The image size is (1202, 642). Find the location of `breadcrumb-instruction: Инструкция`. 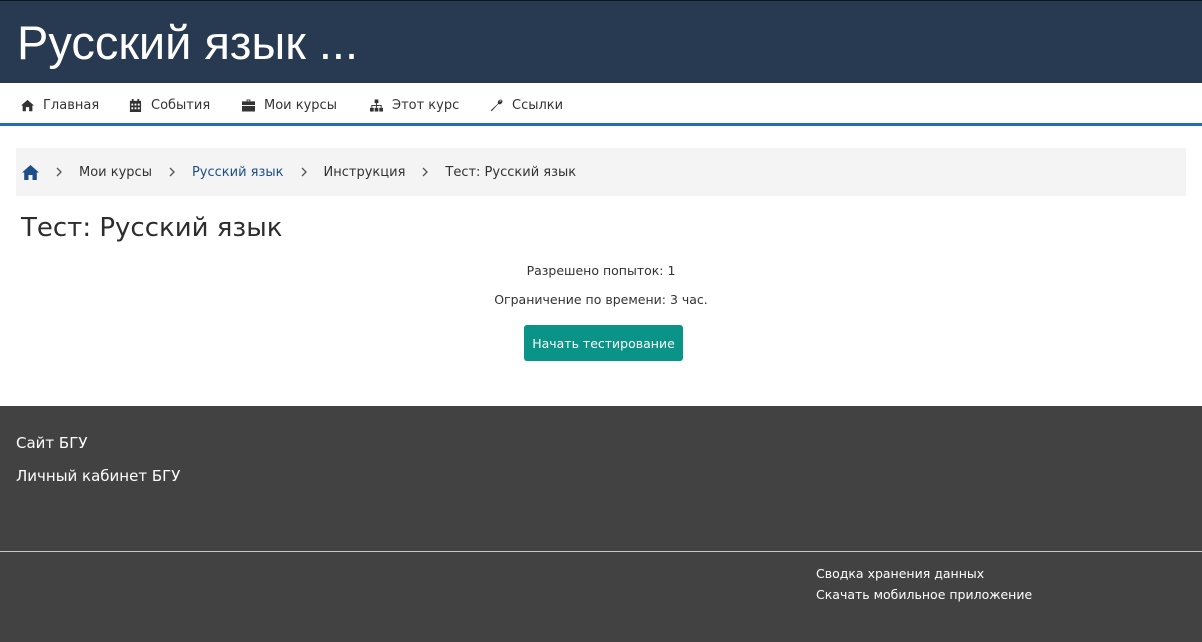

breadcrumb-instruction: Инструкция is located at coordinates (365, 172).